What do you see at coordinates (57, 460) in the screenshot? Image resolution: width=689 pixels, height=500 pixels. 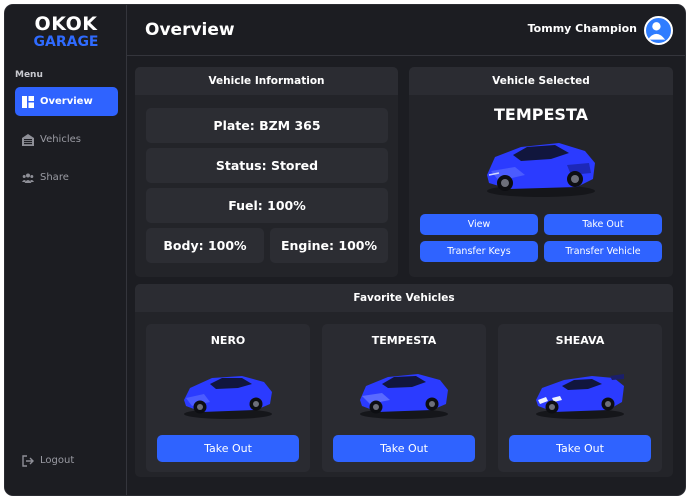 I see `logout-label: Logout` at bounding box center [57, 460].